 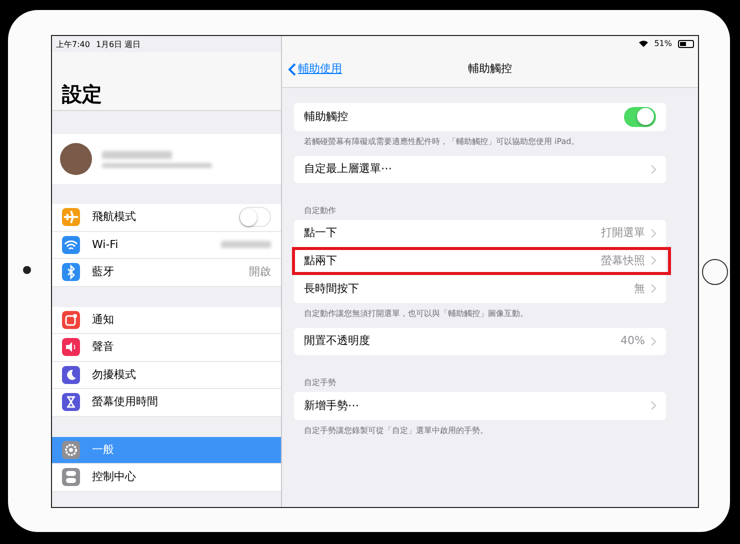 I want to click on setting-value: 開啟, so click(x=260, y=272).